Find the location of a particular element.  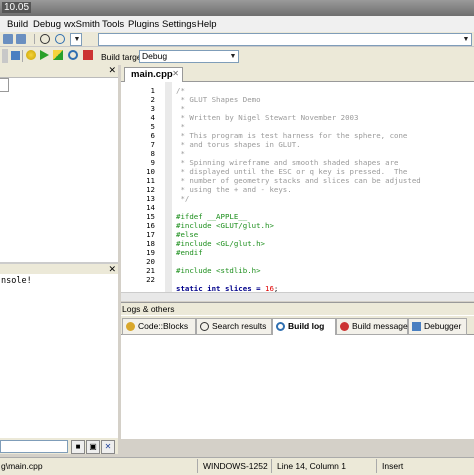

toolbar-search: ▼ ▼ is located at coordinates (237, 39).